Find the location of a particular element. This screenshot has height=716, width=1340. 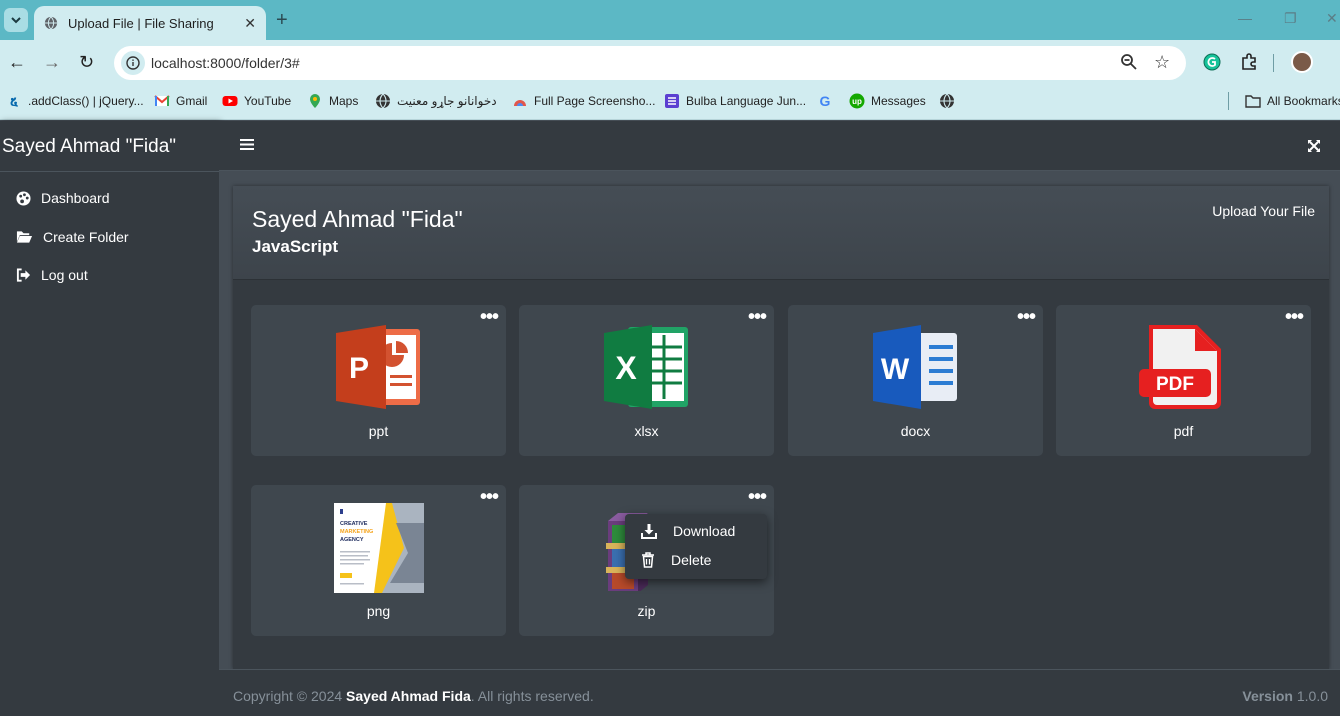

fullscreen-icon is located at coordinates (1314, 146).